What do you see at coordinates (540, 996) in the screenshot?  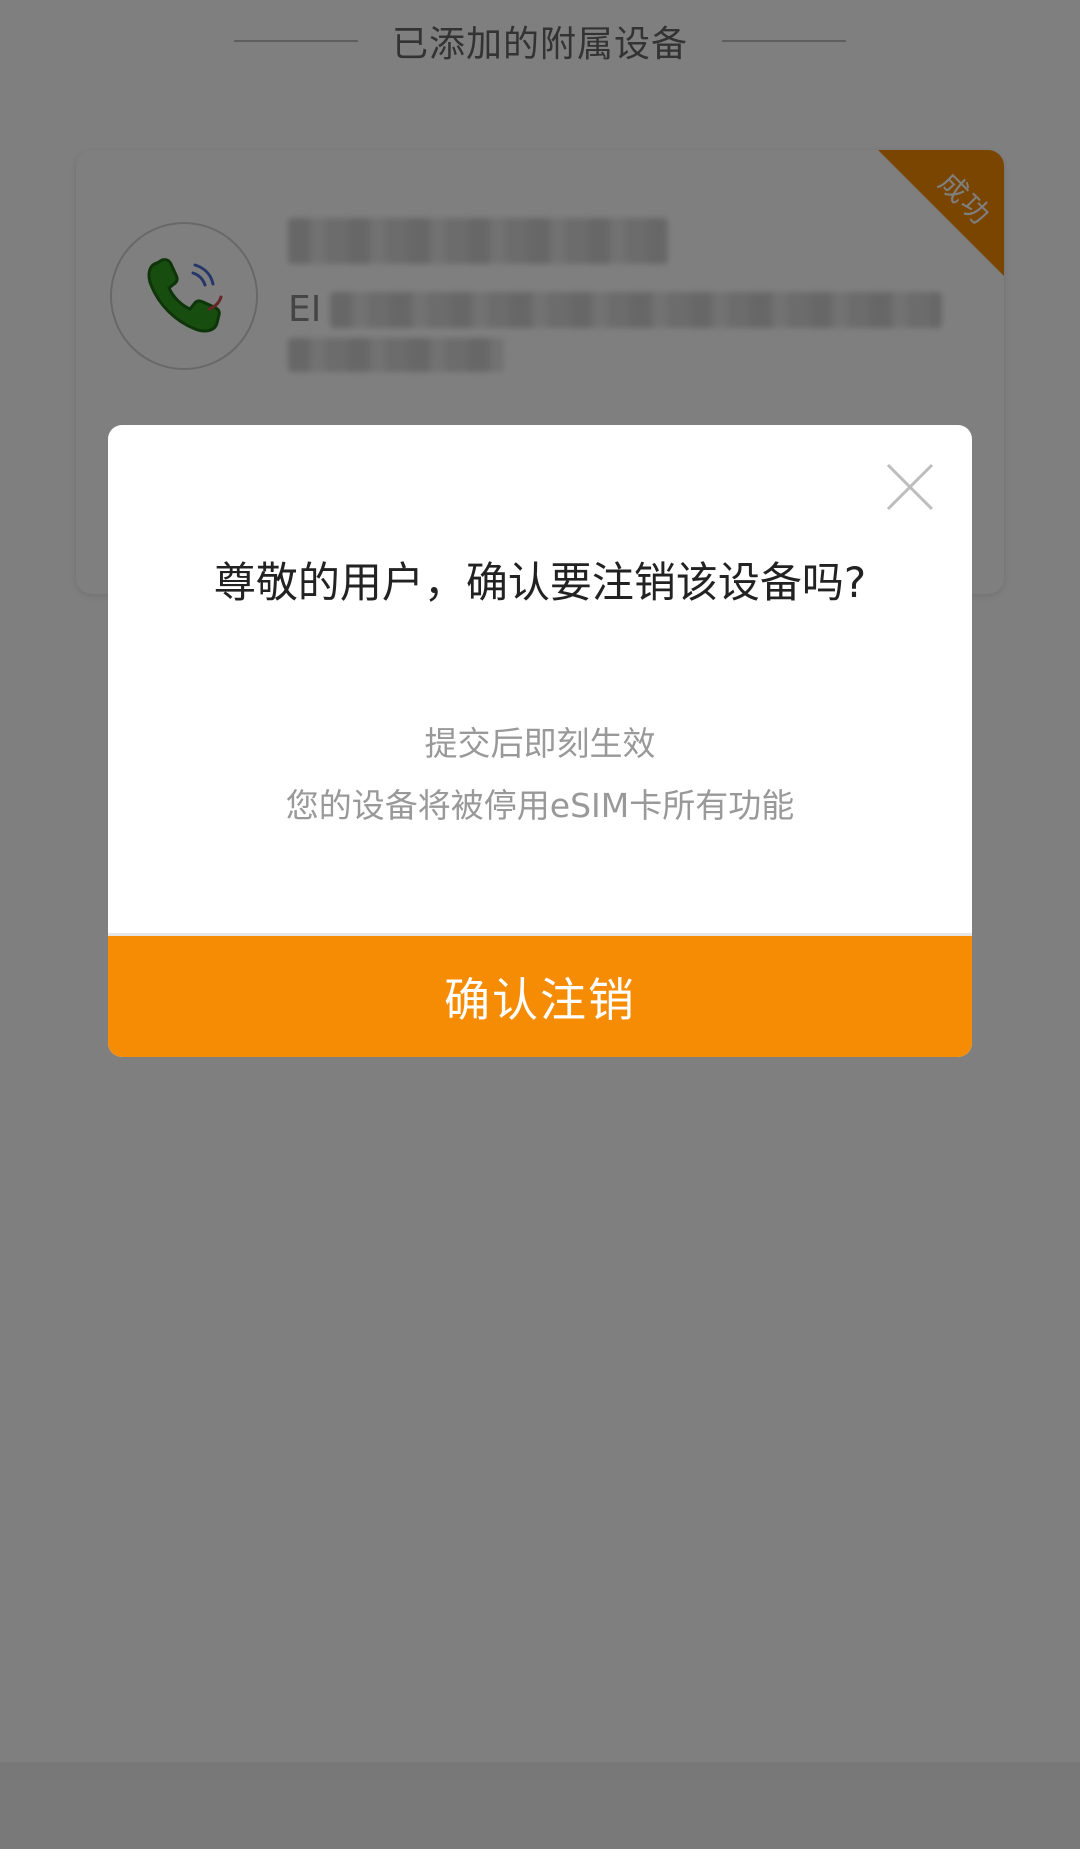 I see `confirm-logout-button: 确认注销` at bounding box center [540, 996].